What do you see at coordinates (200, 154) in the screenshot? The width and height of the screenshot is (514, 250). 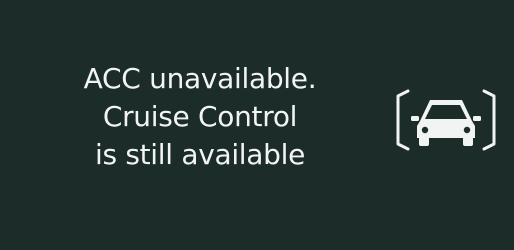 I see `alert-line-3: is still available` at bounding box center [200, 154].